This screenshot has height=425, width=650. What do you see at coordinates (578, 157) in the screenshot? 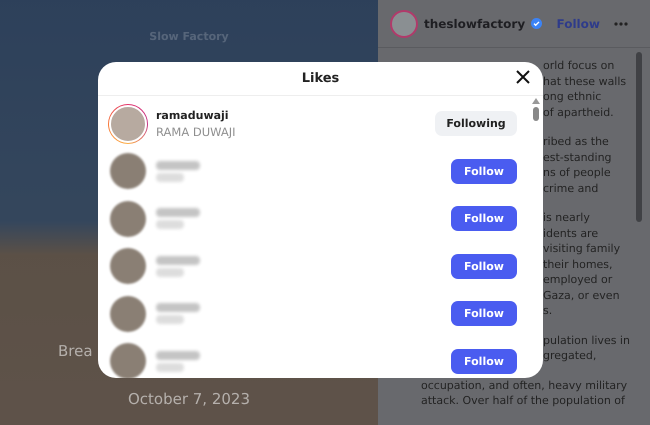
I see `post-text-line: est-standing` at bounding box center [578, 157].